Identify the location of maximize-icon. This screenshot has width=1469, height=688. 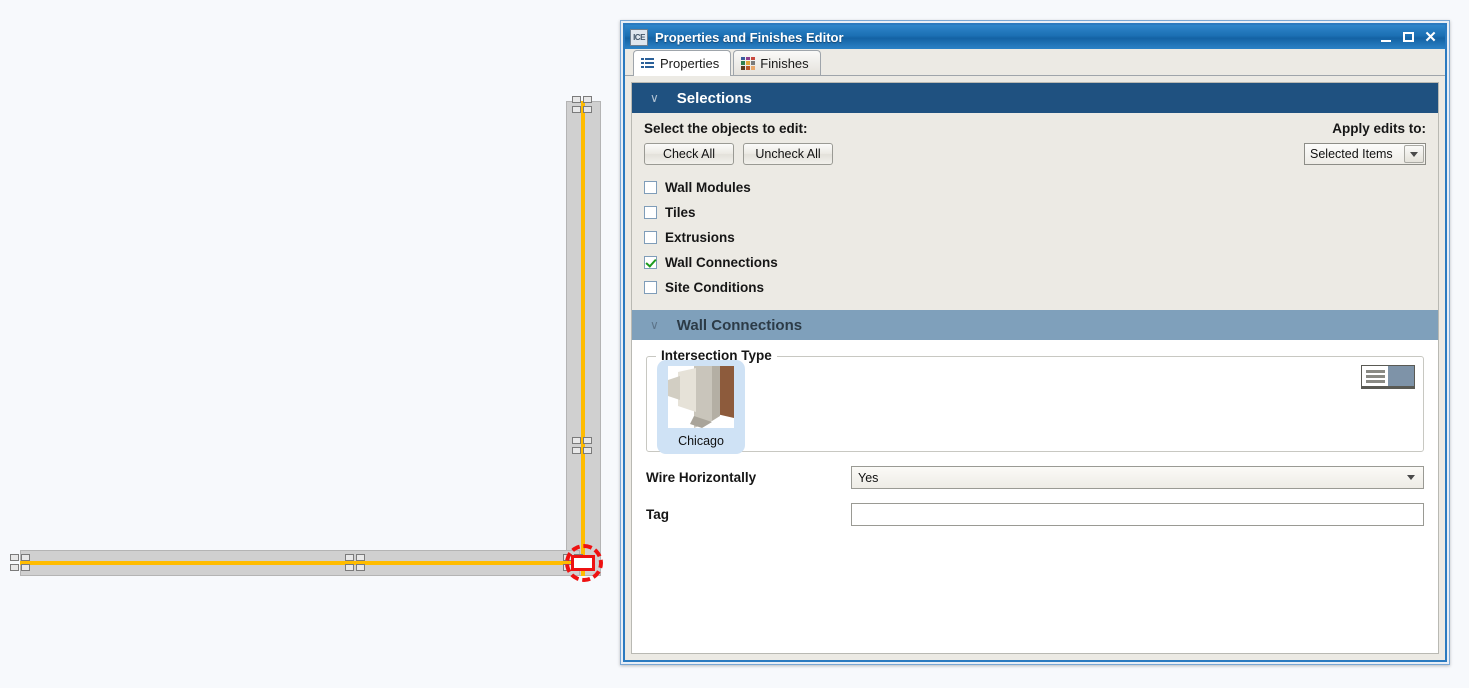
(1408, 37).